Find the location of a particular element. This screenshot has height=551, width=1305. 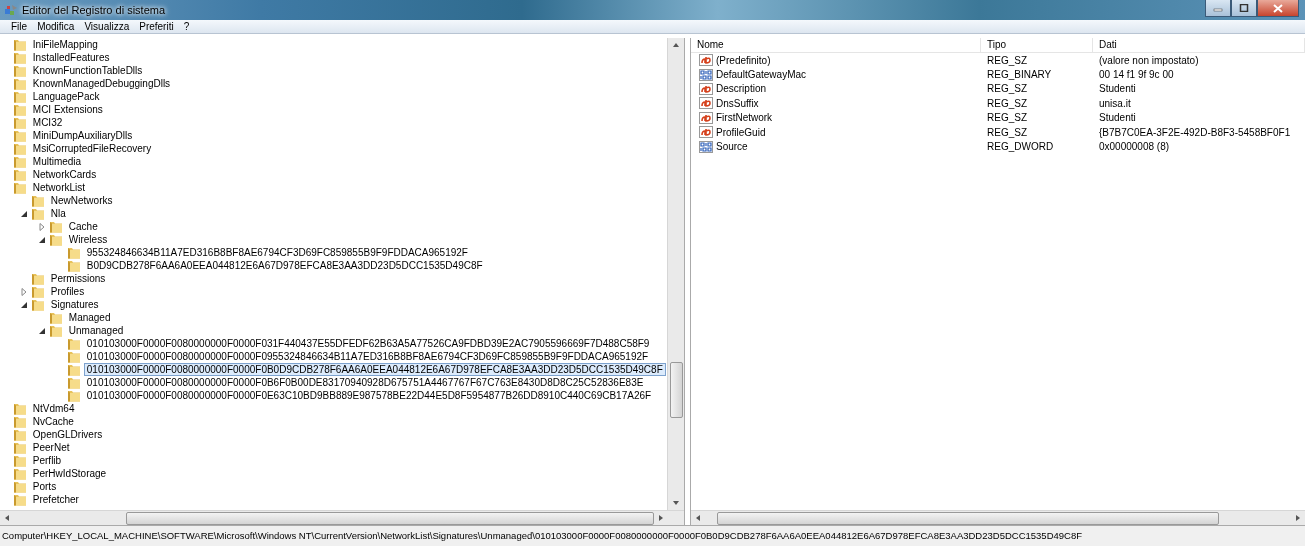

tree-item: 010103000F0000F0080000000F0000F0955324846634B11A7ED316B8BF8AE6794CF3D69FC859855B9F9FDDACA965192F is located at coordinates (367, 356).